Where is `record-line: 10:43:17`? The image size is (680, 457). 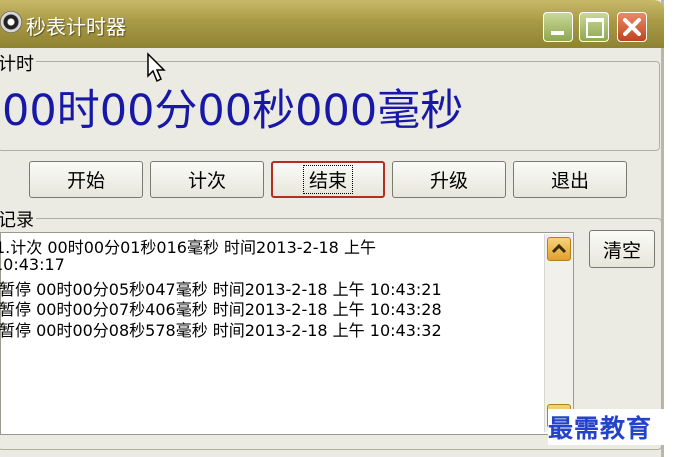 record-line: 10:43:17 is located at coordinates (32, 264).